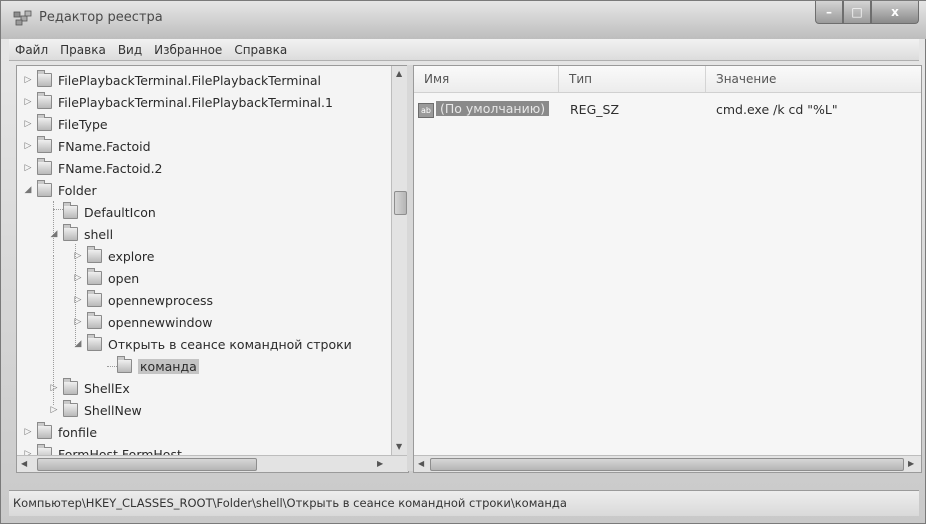 This screenshot has height=524, width=926. I want to click on tree-item-label: FName.Factoid, so click(104, 146).